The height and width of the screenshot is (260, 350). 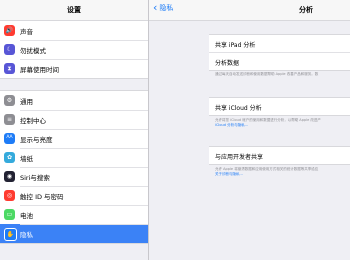 I want to click on back-label: 隐私, so click(x=166, y=8).